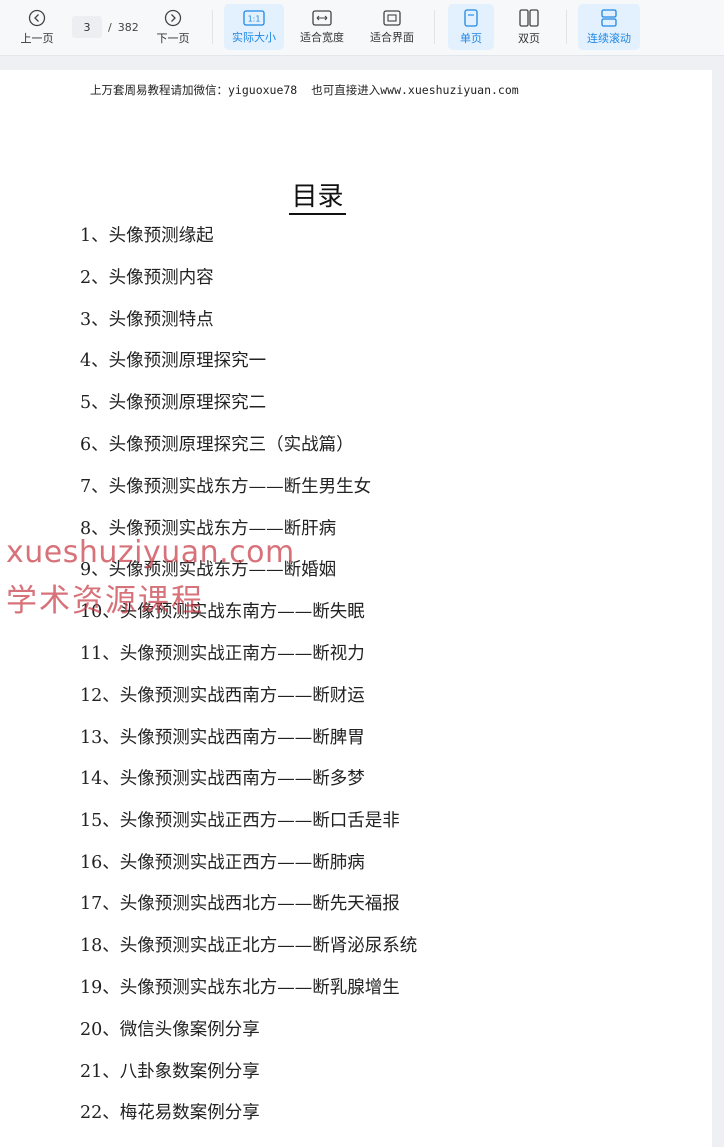  What do you see at coordinates (392, 37) in the screenshot?
I see `fit-page-label: 适合界面` at bounding box center [392, 37].